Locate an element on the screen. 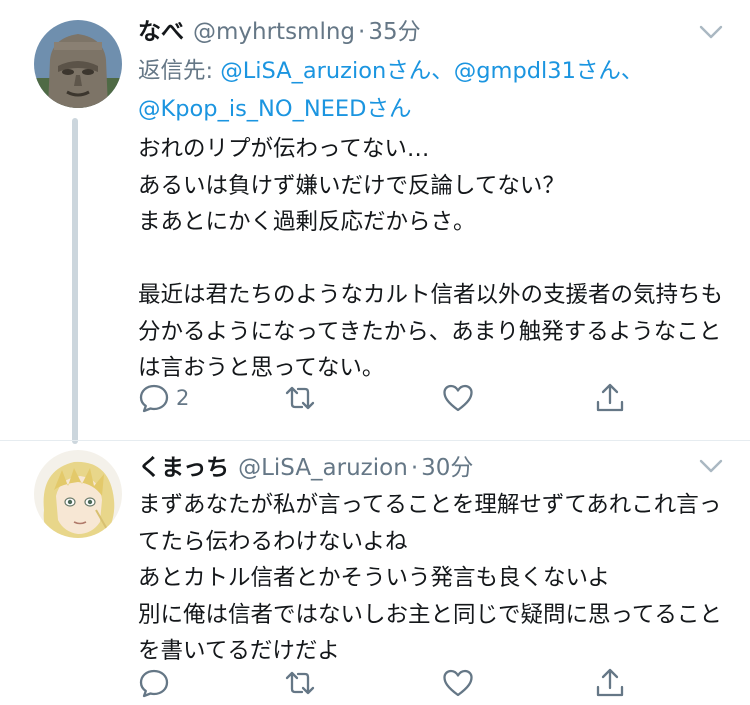 This screenshot has height=705, width=750. reply-button is located at coordinates (157, 683).